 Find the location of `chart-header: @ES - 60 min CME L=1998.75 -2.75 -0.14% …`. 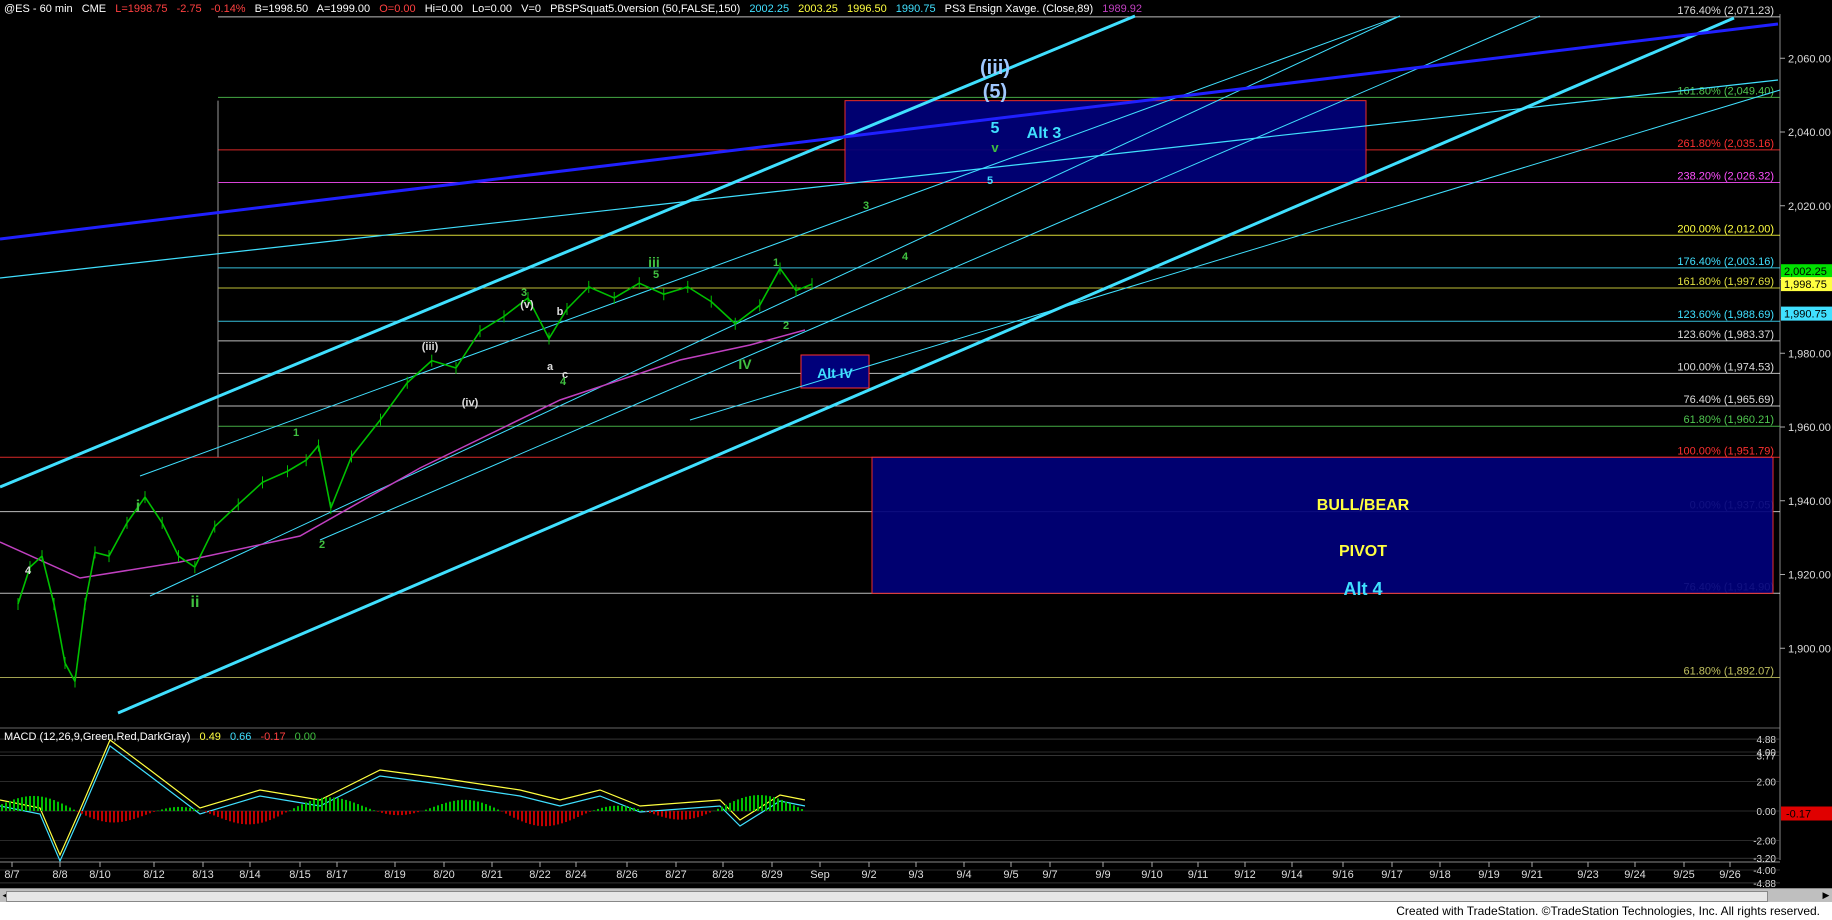

chart-header: @ES - 60 min CME L=1998.75 -2.75 -0.14% … is located at coordinates (576, 9).